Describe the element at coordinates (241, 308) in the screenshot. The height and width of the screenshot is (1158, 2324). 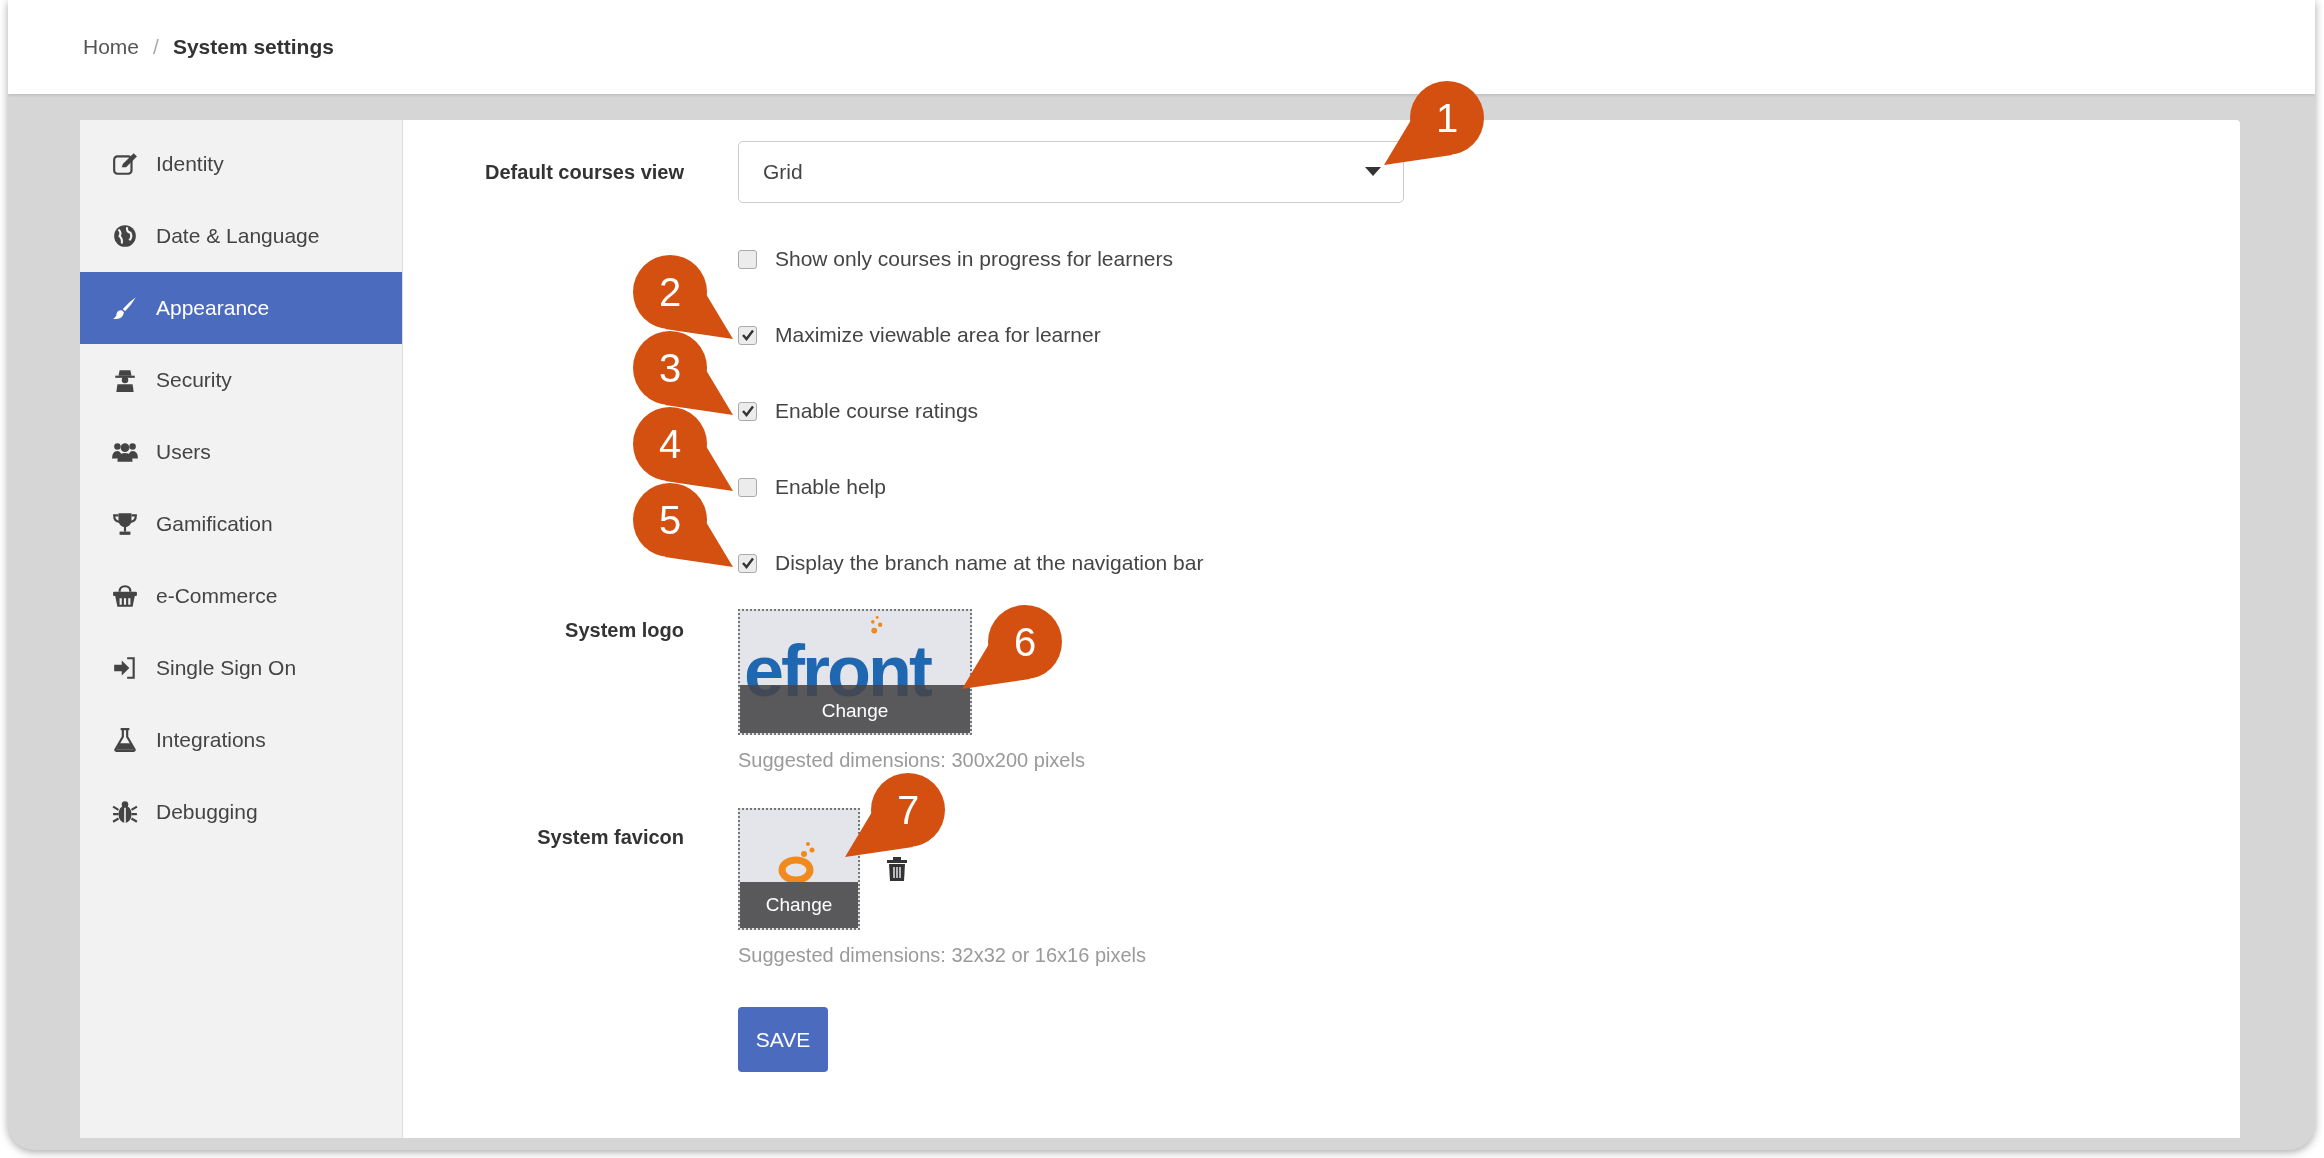
I see `sidebar-item: Appearance` at that location.